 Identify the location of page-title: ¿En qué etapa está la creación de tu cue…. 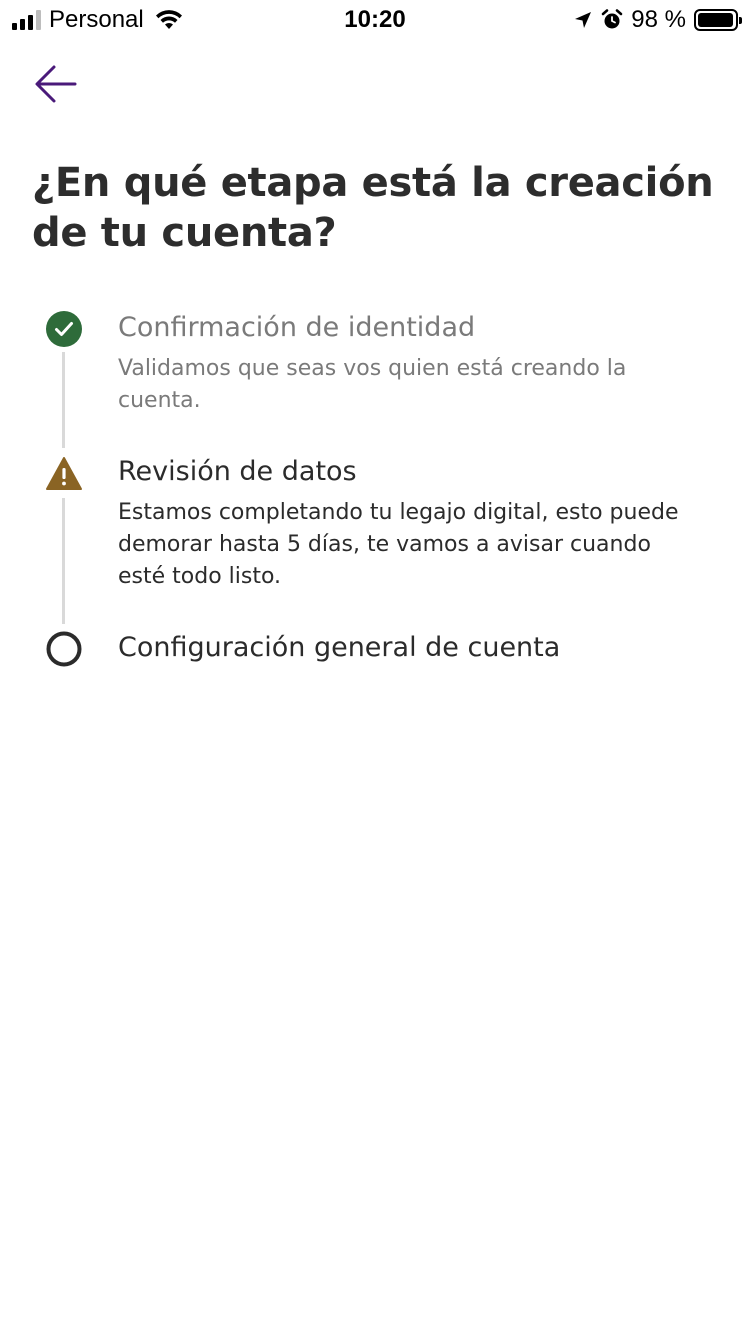
(373, 208).